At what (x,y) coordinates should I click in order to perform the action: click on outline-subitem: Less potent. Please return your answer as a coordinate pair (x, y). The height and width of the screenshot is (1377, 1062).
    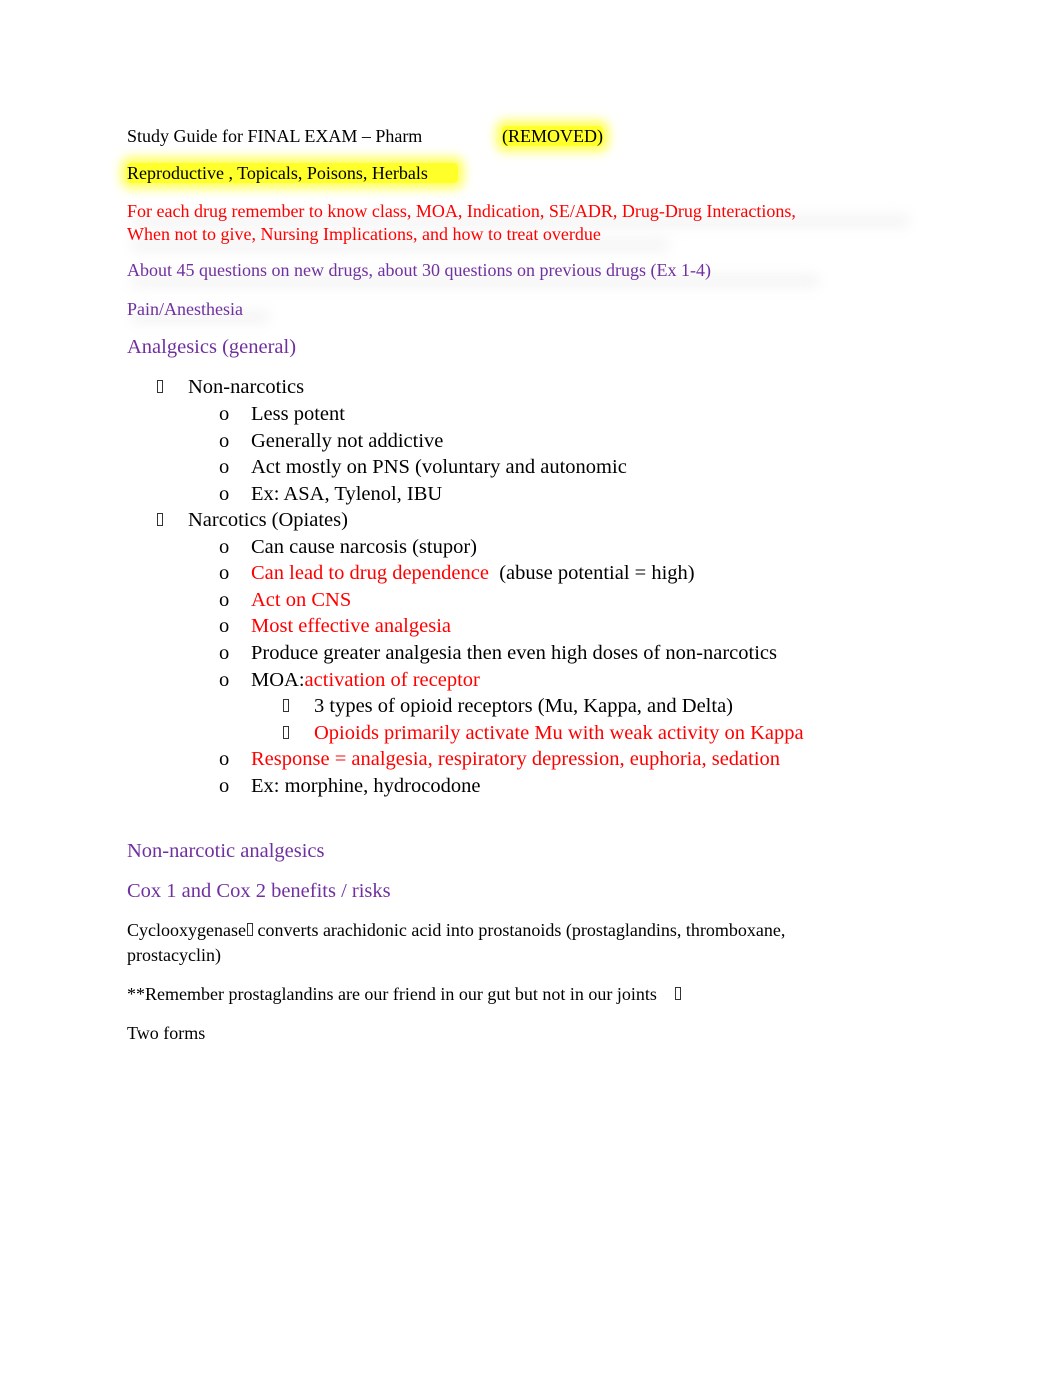
    Looking at the image, I should click on (298, 414).